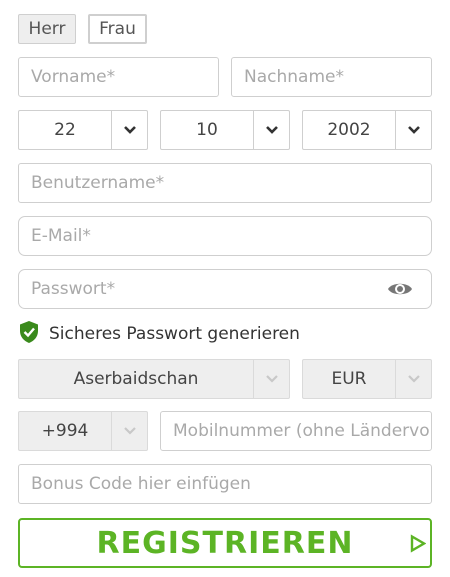  What do you see at coordinates (73, 289) in the screenshot?
I see `password-placeholder: Passwort*` at bounding box center [73, 289].